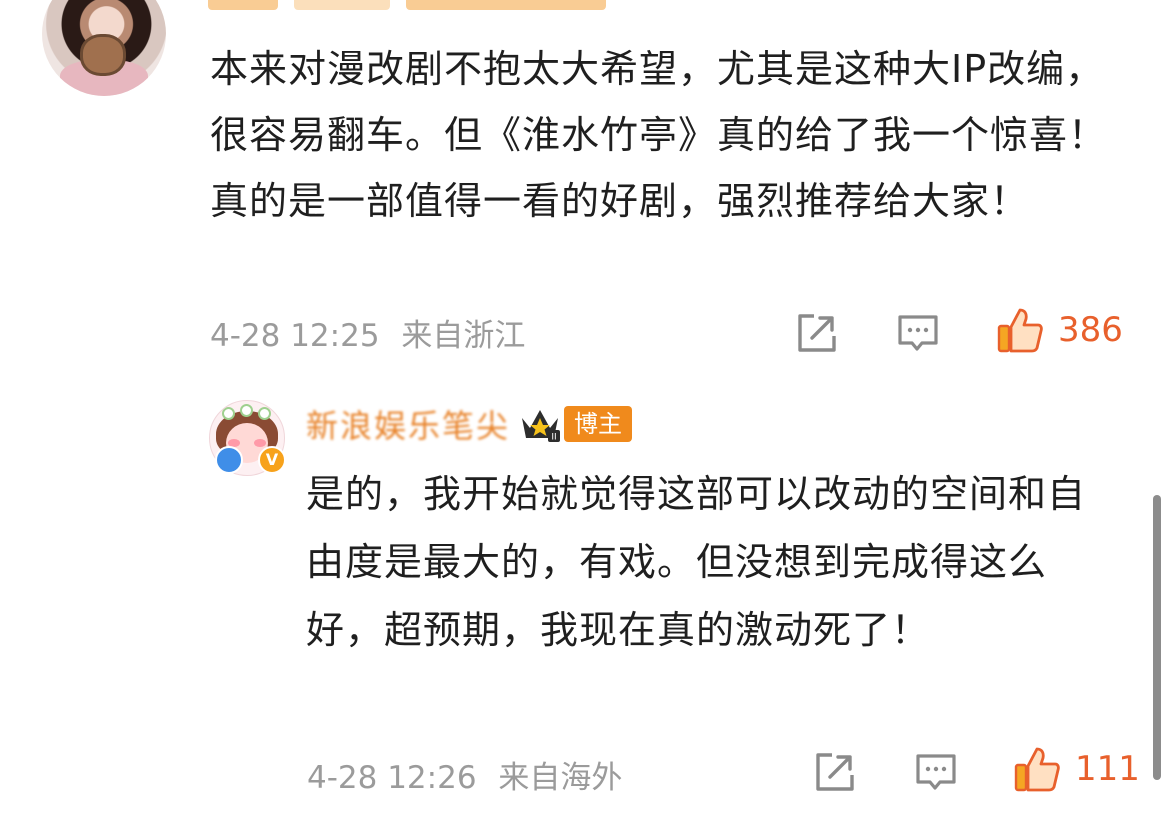  What do you see at coordinates (540, 424) in the screenshot?
I see `crown-badge-icon: II` at bounding box center [540, 424].